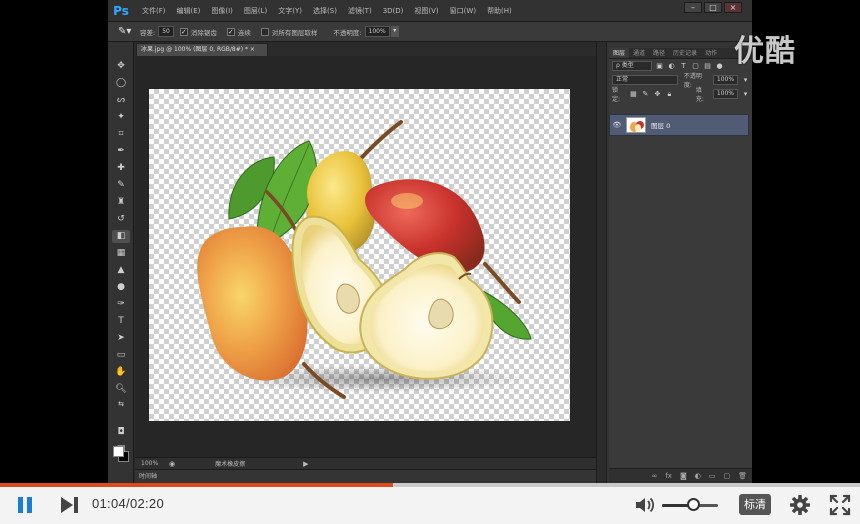  I want to click on menu-edit: 编辑(E), so click(189, 11).